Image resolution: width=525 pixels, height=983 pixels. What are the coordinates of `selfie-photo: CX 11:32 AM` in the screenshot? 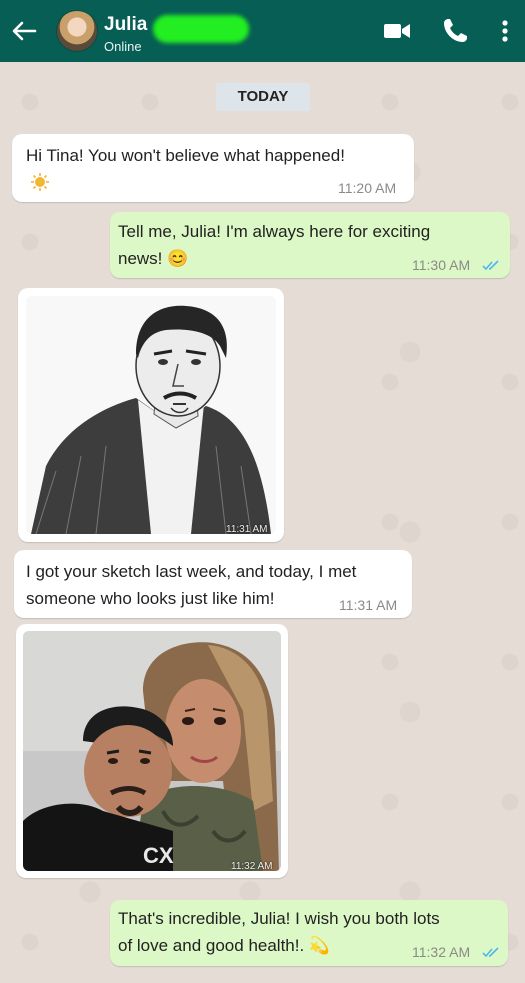 It's located at (152, 751).